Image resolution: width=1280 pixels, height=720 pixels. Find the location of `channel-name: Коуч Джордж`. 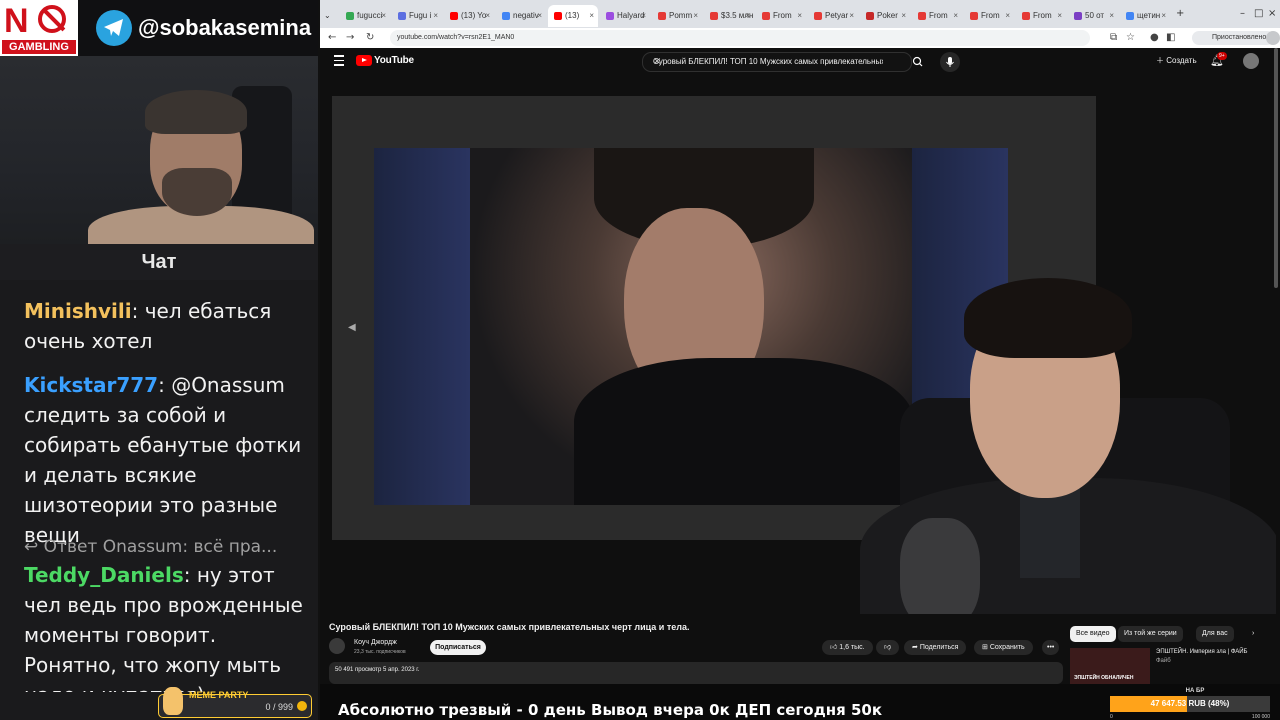

channel-name: Коуч Джордж is located at coordinates (375, 643).